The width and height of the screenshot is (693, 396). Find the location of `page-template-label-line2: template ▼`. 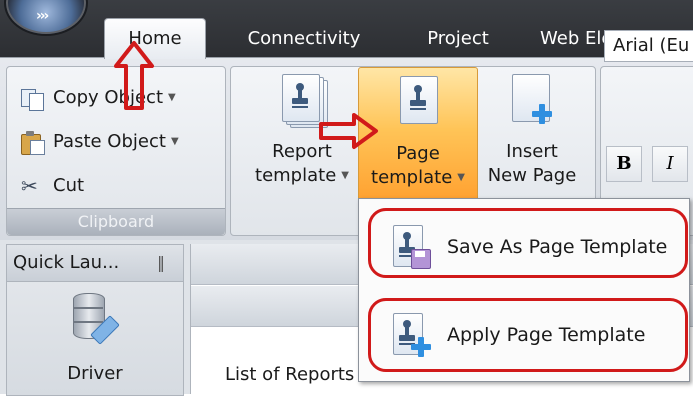

page-template-label-line2: template ▼ is located at coordinates (418, 178).